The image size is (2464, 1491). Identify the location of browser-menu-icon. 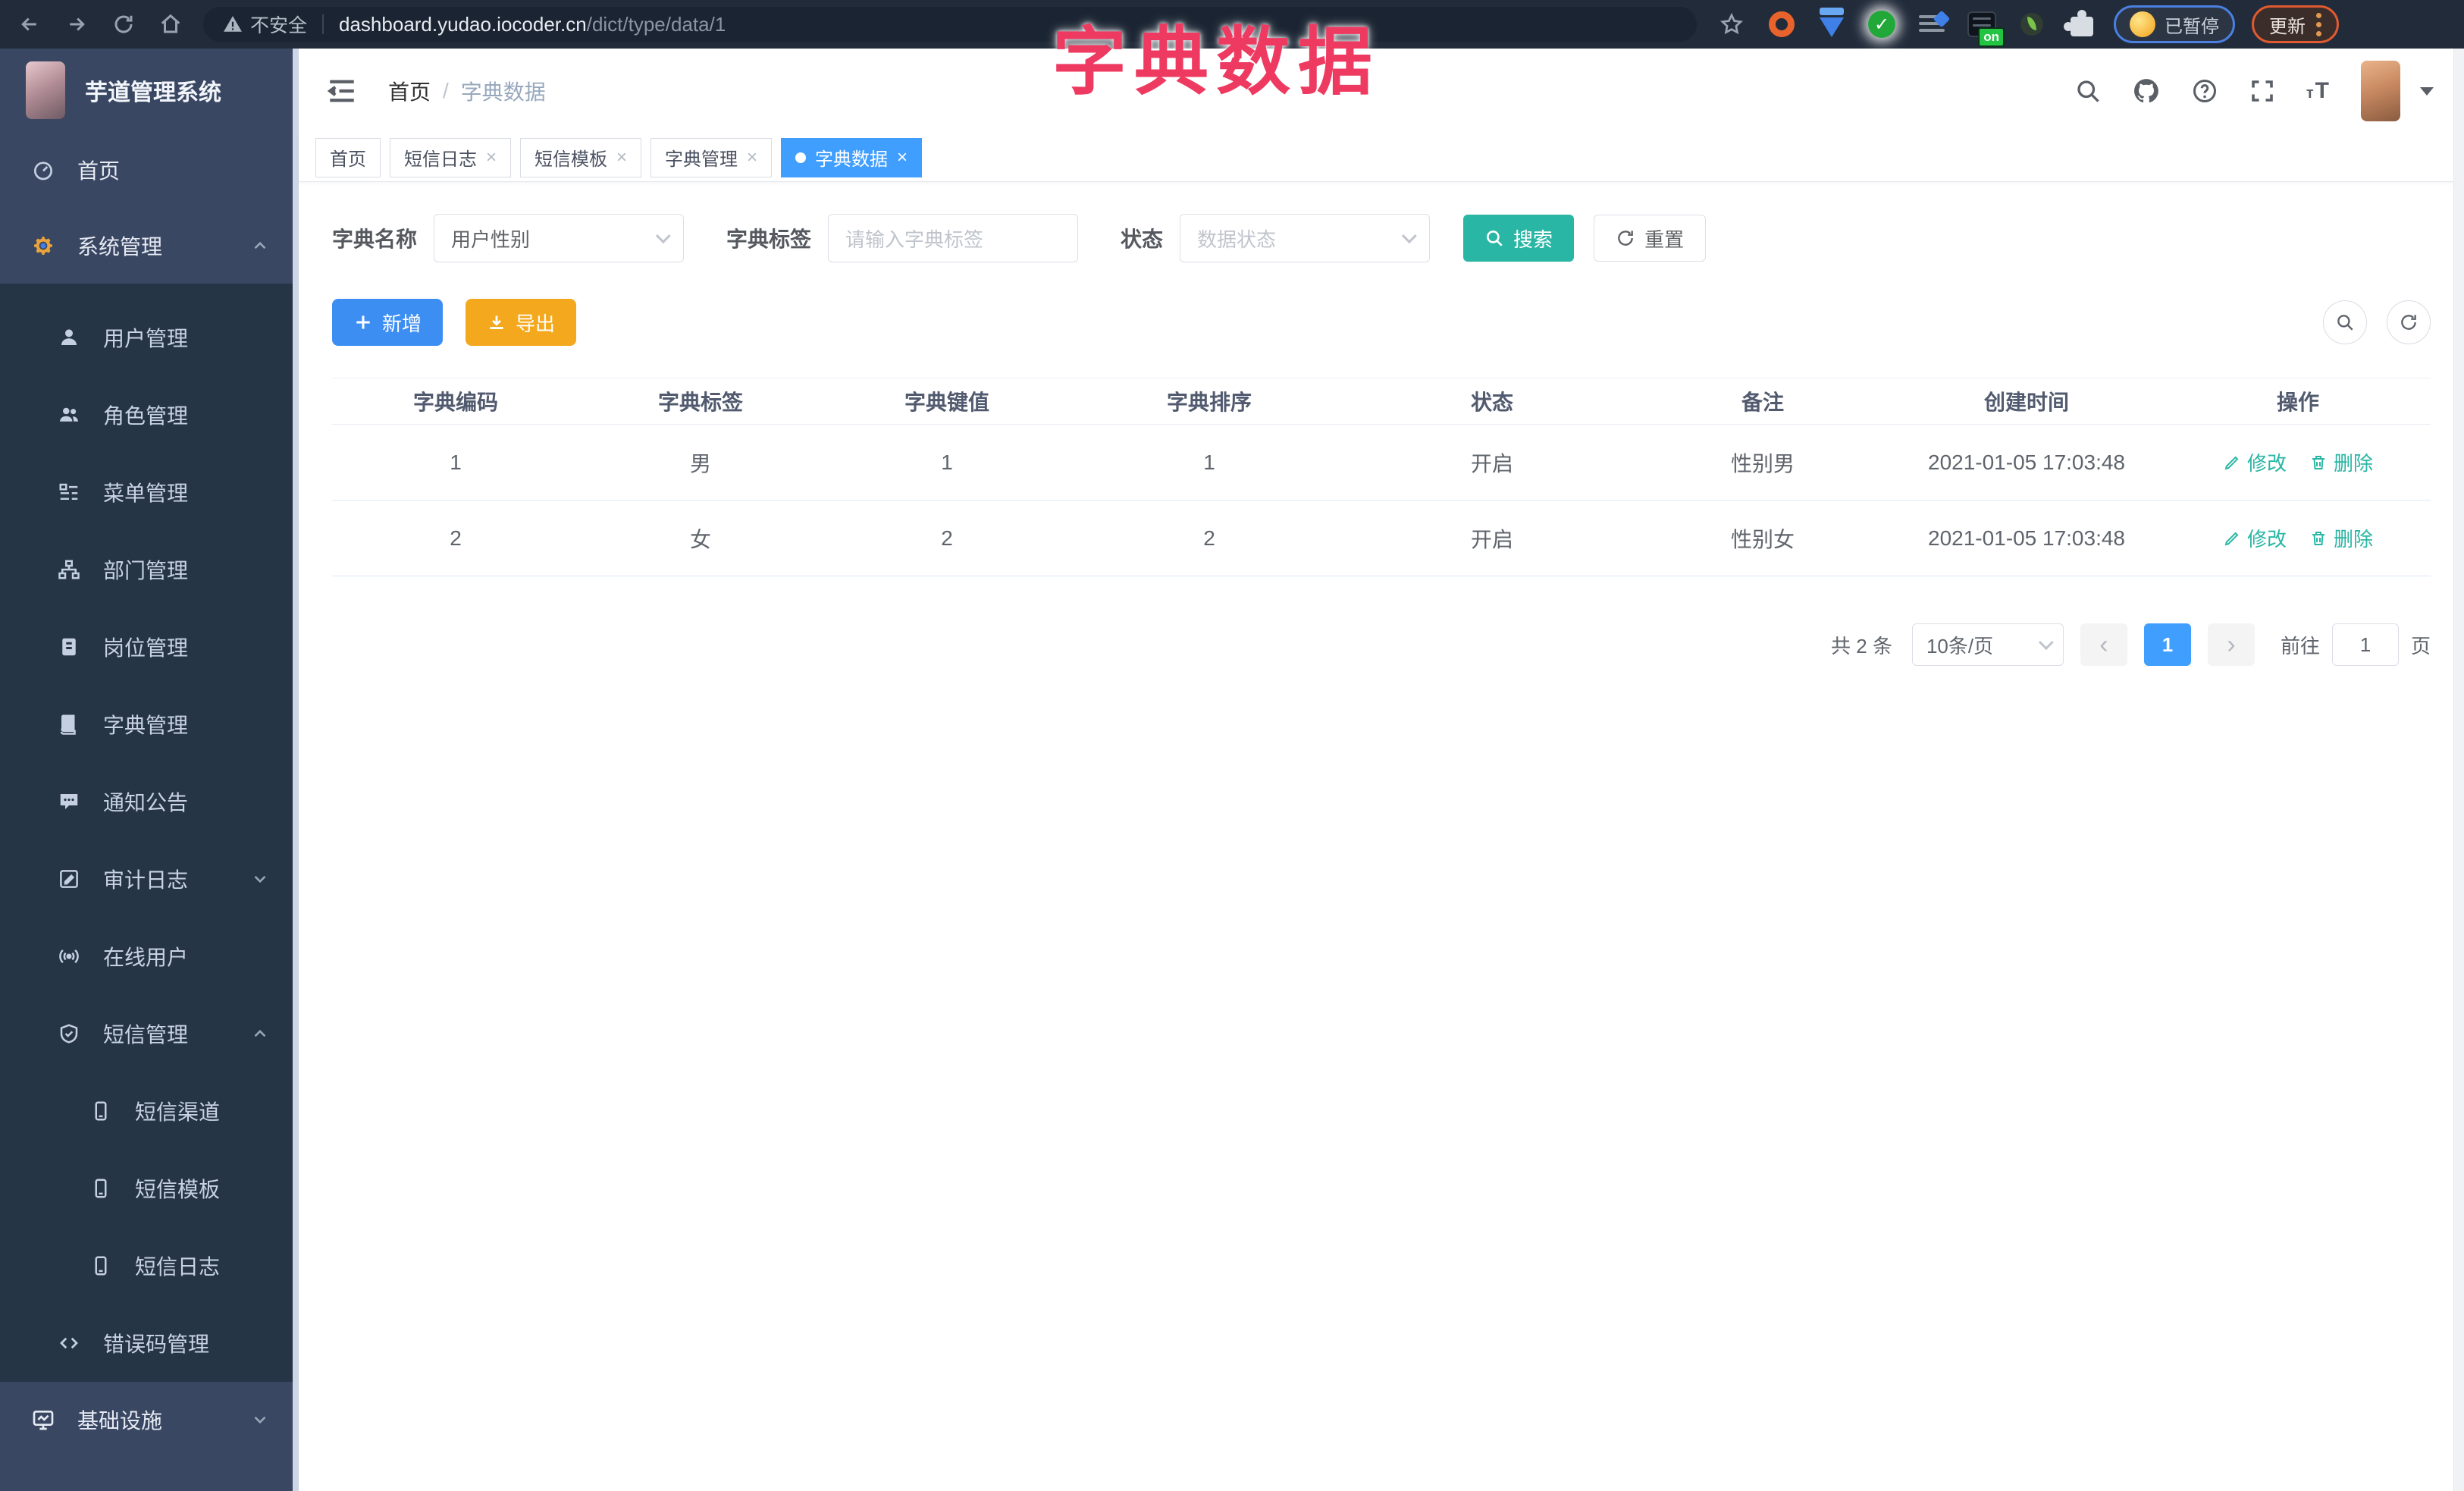
(2318, 24).